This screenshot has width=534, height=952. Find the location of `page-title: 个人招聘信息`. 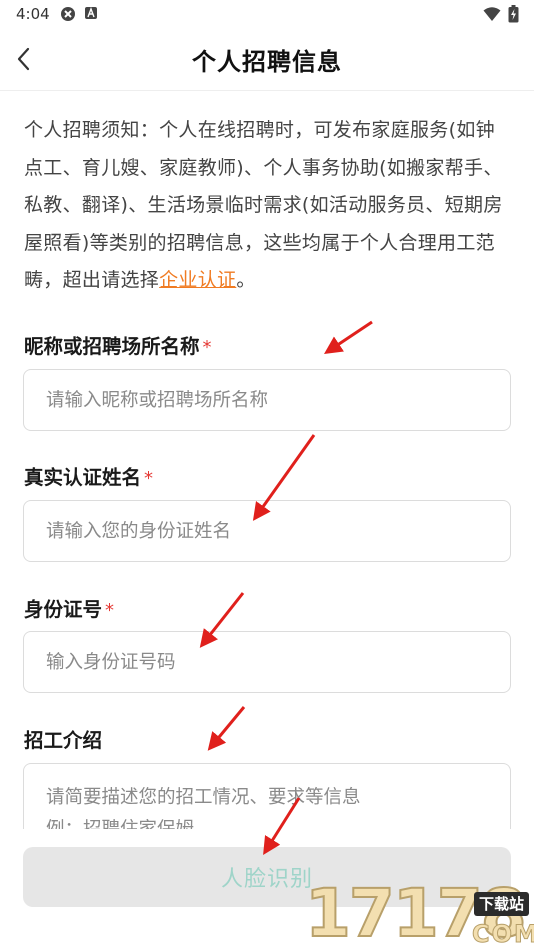

page-title: 个人招聘信息 is located at coordinates (267, 62).